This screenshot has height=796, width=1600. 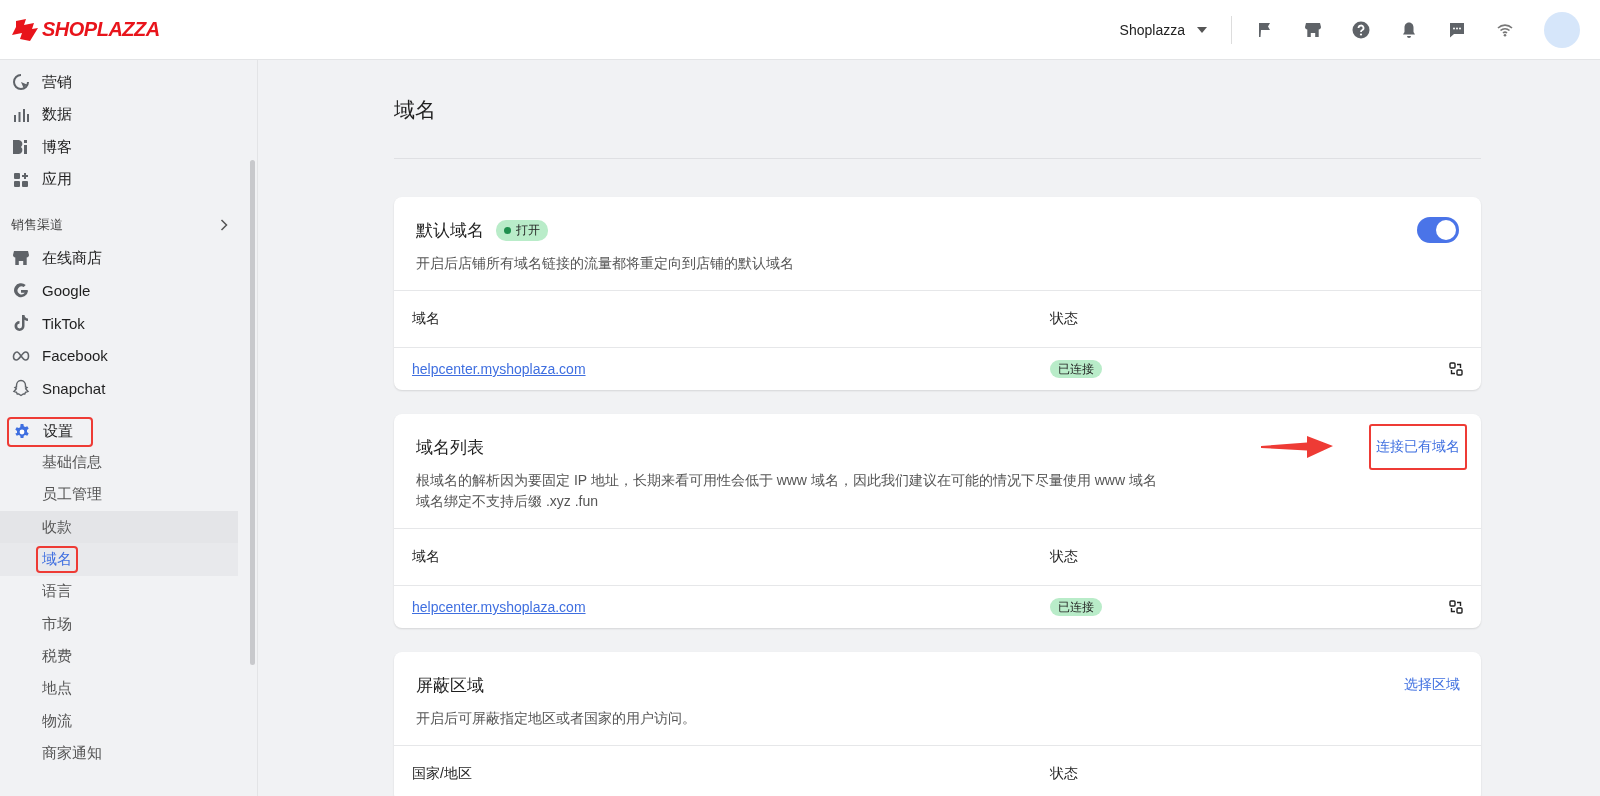 What do you see at coordinates (1432, 685) in the screenshot?
I see `action-link: 选择区域` at bounding box center [1432, 685].